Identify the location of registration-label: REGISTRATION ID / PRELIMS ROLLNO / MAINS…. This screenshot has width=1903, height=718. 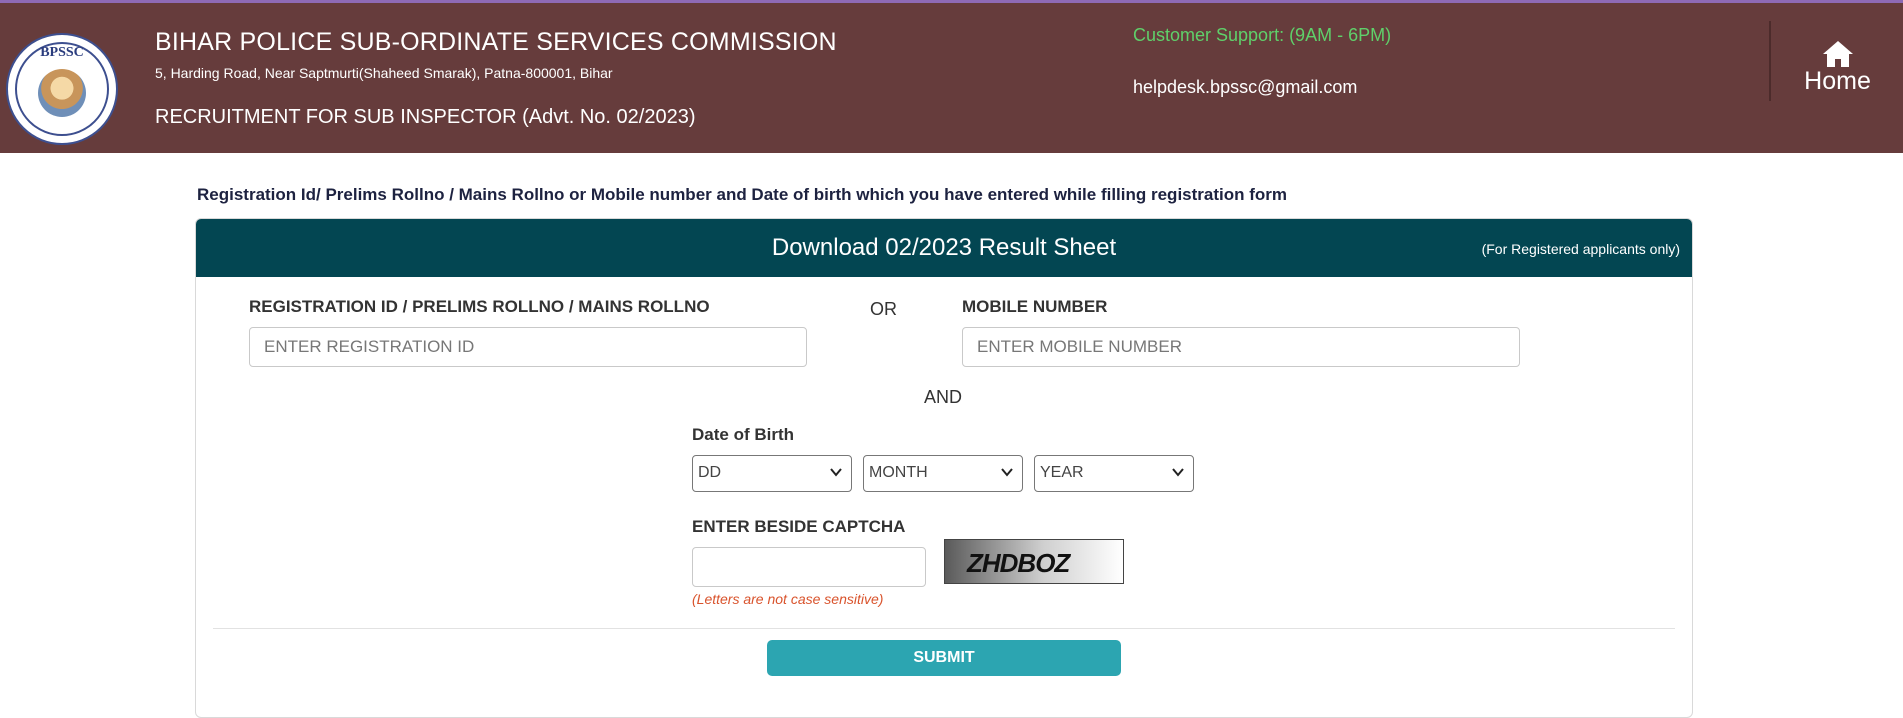
(479, 306).